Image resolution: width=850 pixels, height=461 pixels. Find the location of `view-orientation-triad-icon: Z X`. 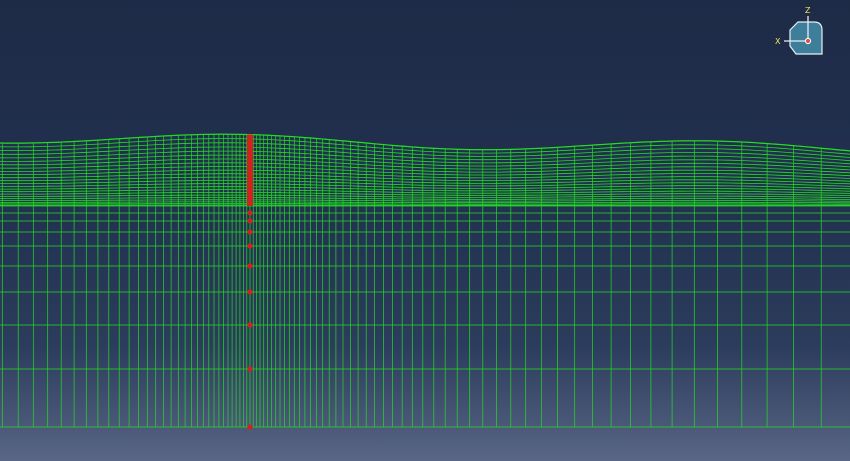

view-orientation-triad-icon: Z X is located at coordinates (801, 33).